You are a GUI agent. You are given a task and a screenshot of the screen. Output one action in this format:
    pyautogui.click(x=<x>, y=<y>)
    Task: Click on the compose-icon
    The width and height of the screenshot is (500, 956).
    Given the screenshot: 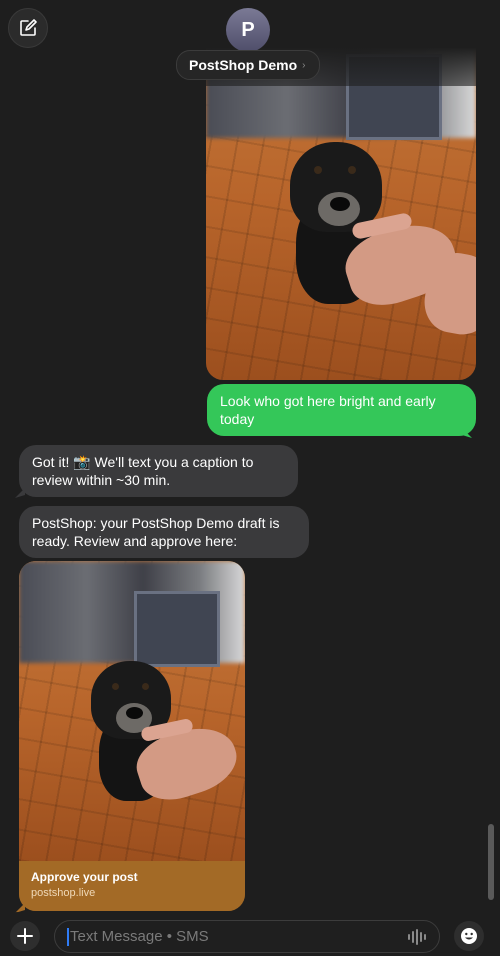 What is the action you would take?
    pyautogui.click(x=28, y=27)
    